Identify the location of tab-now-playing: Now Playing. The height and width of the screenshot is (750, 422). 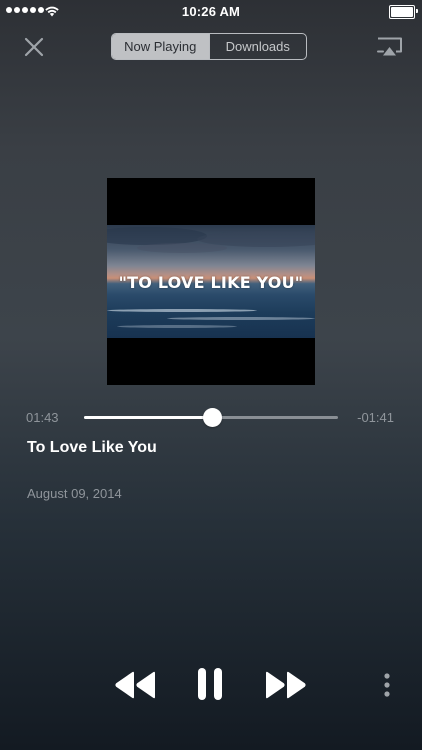
(160, 46).